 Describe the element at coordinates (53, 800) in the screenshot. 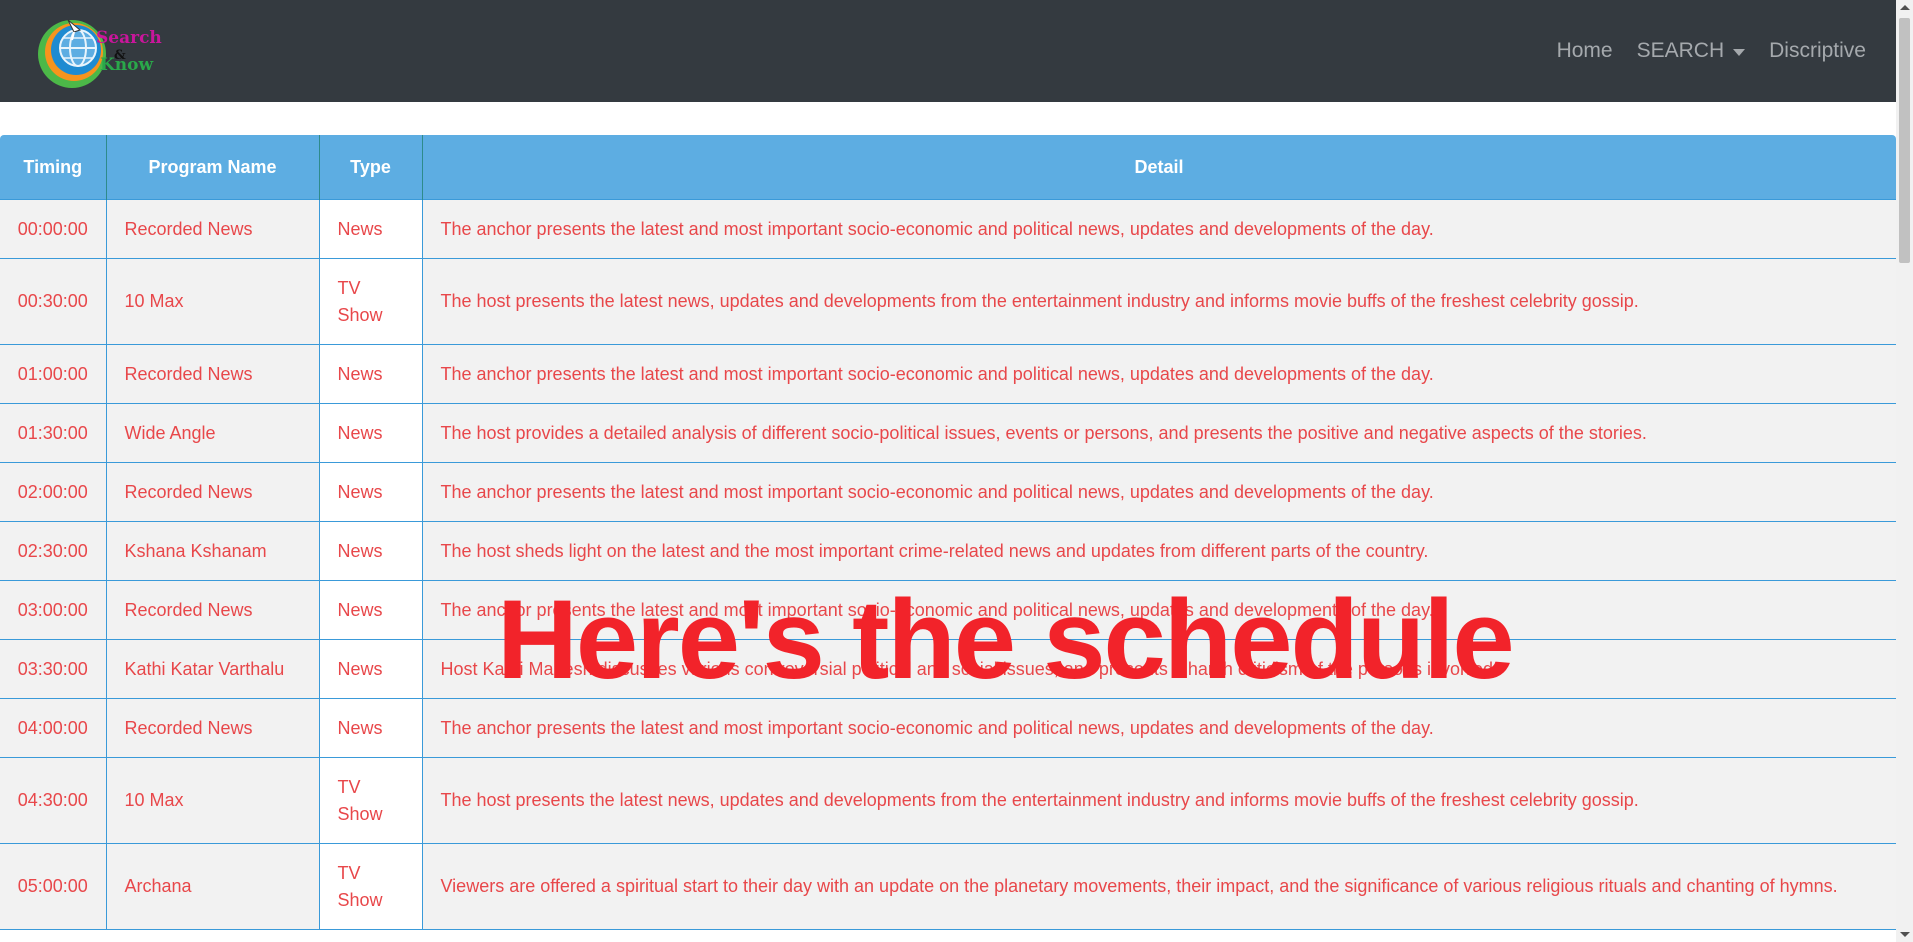

I see `cell-timing: 04:30:00` at that location.